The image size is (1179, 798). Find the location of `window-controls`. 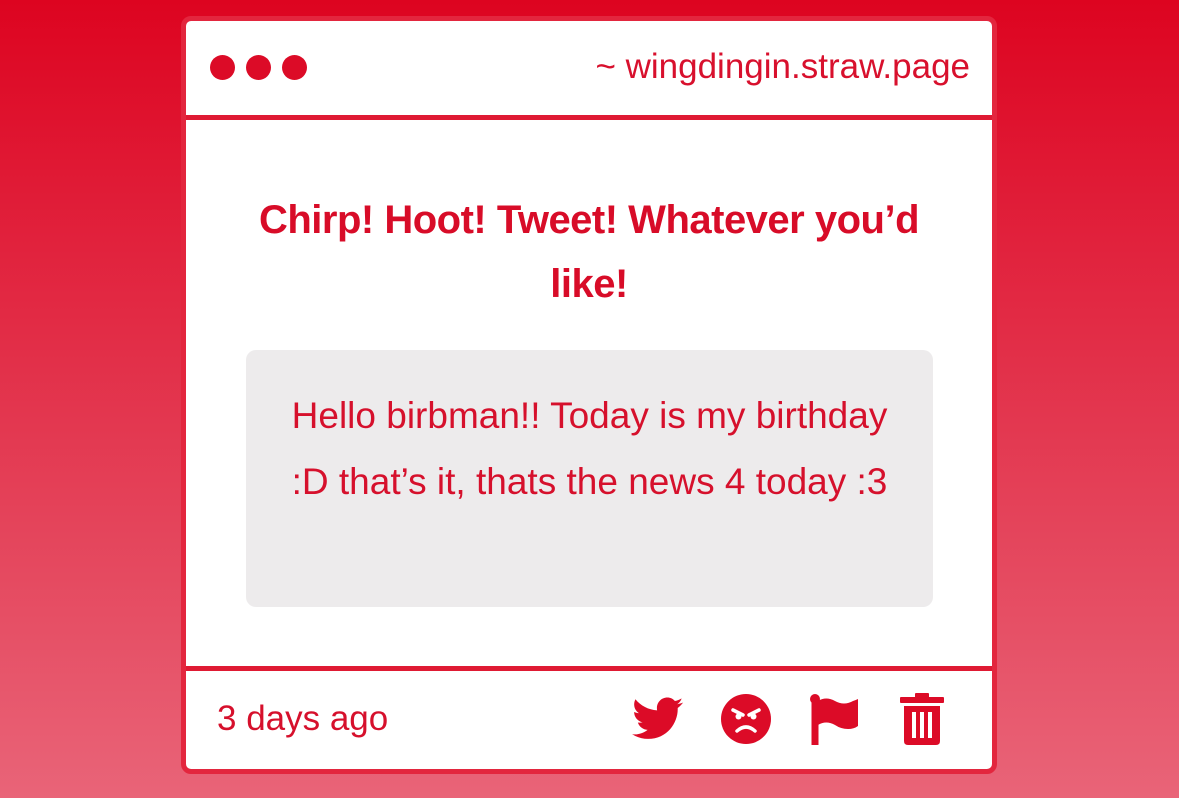

window-controls is located at coordinates (258, 67).